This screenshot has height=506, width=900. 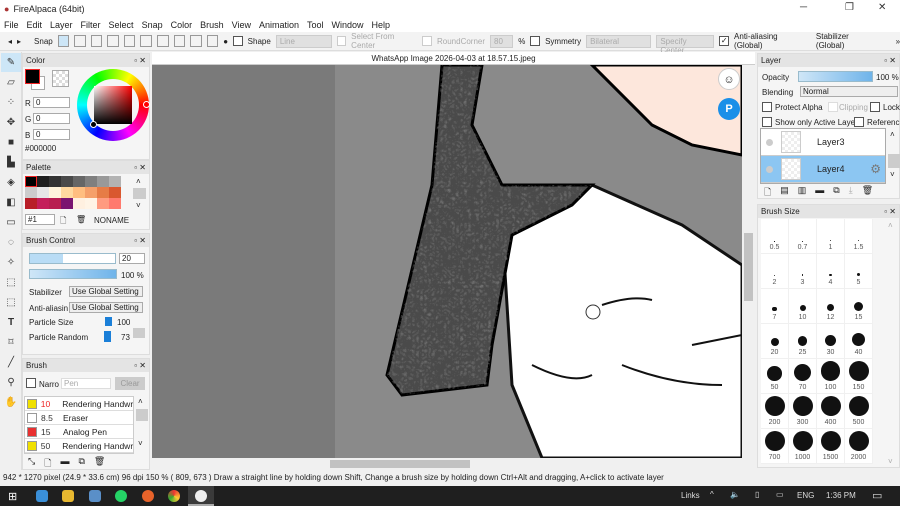 I want to click on close-icon: ✕, so click(x=882, y=7).